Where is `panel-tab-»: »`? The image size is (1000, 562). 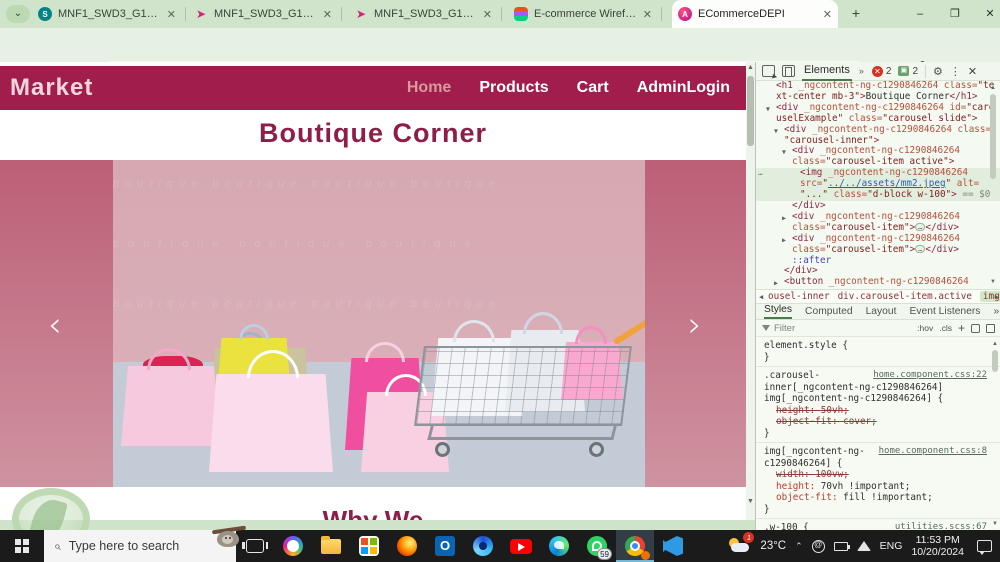
panel-tab-»: » is located at coordinates (996, 312).